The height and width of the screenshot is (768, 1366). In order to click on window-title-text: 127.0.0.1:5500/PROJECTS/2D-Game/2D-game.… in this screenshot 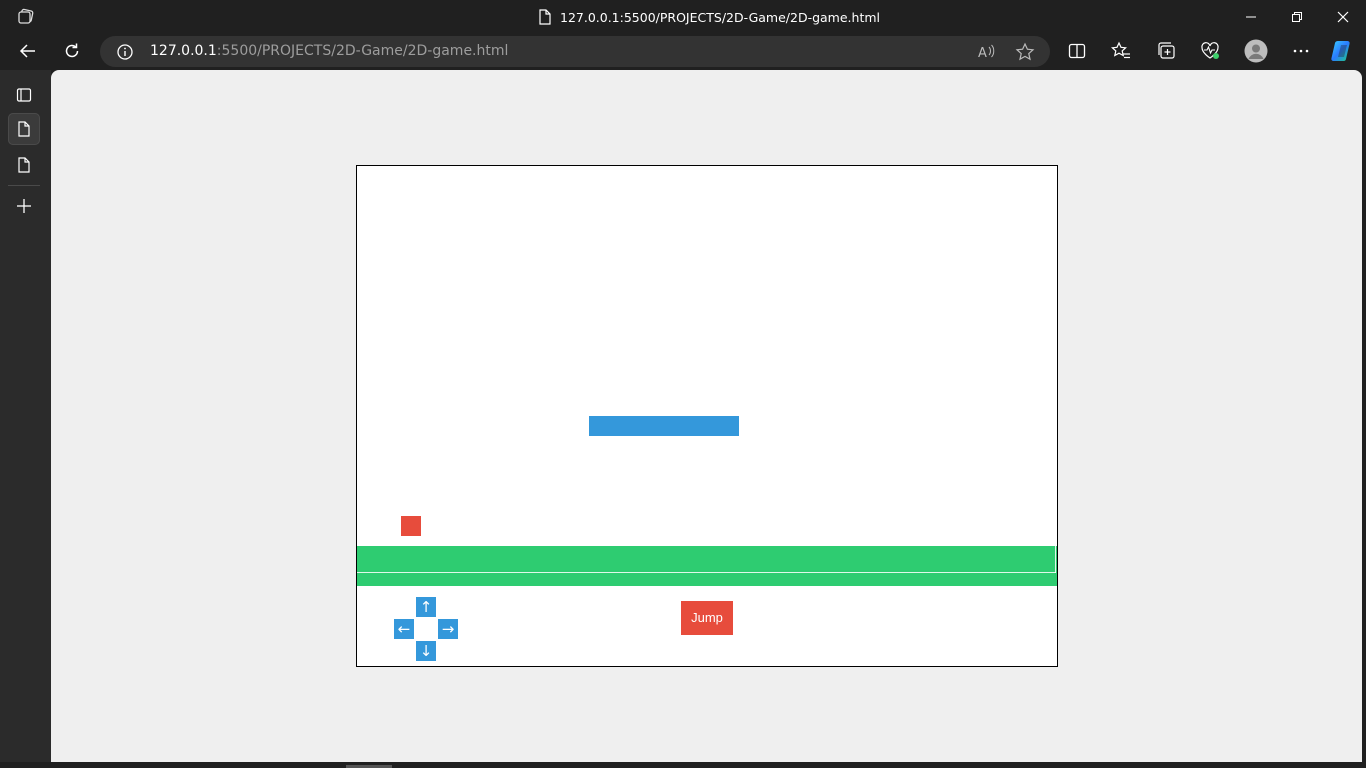, I will do `click(720, 17)`.